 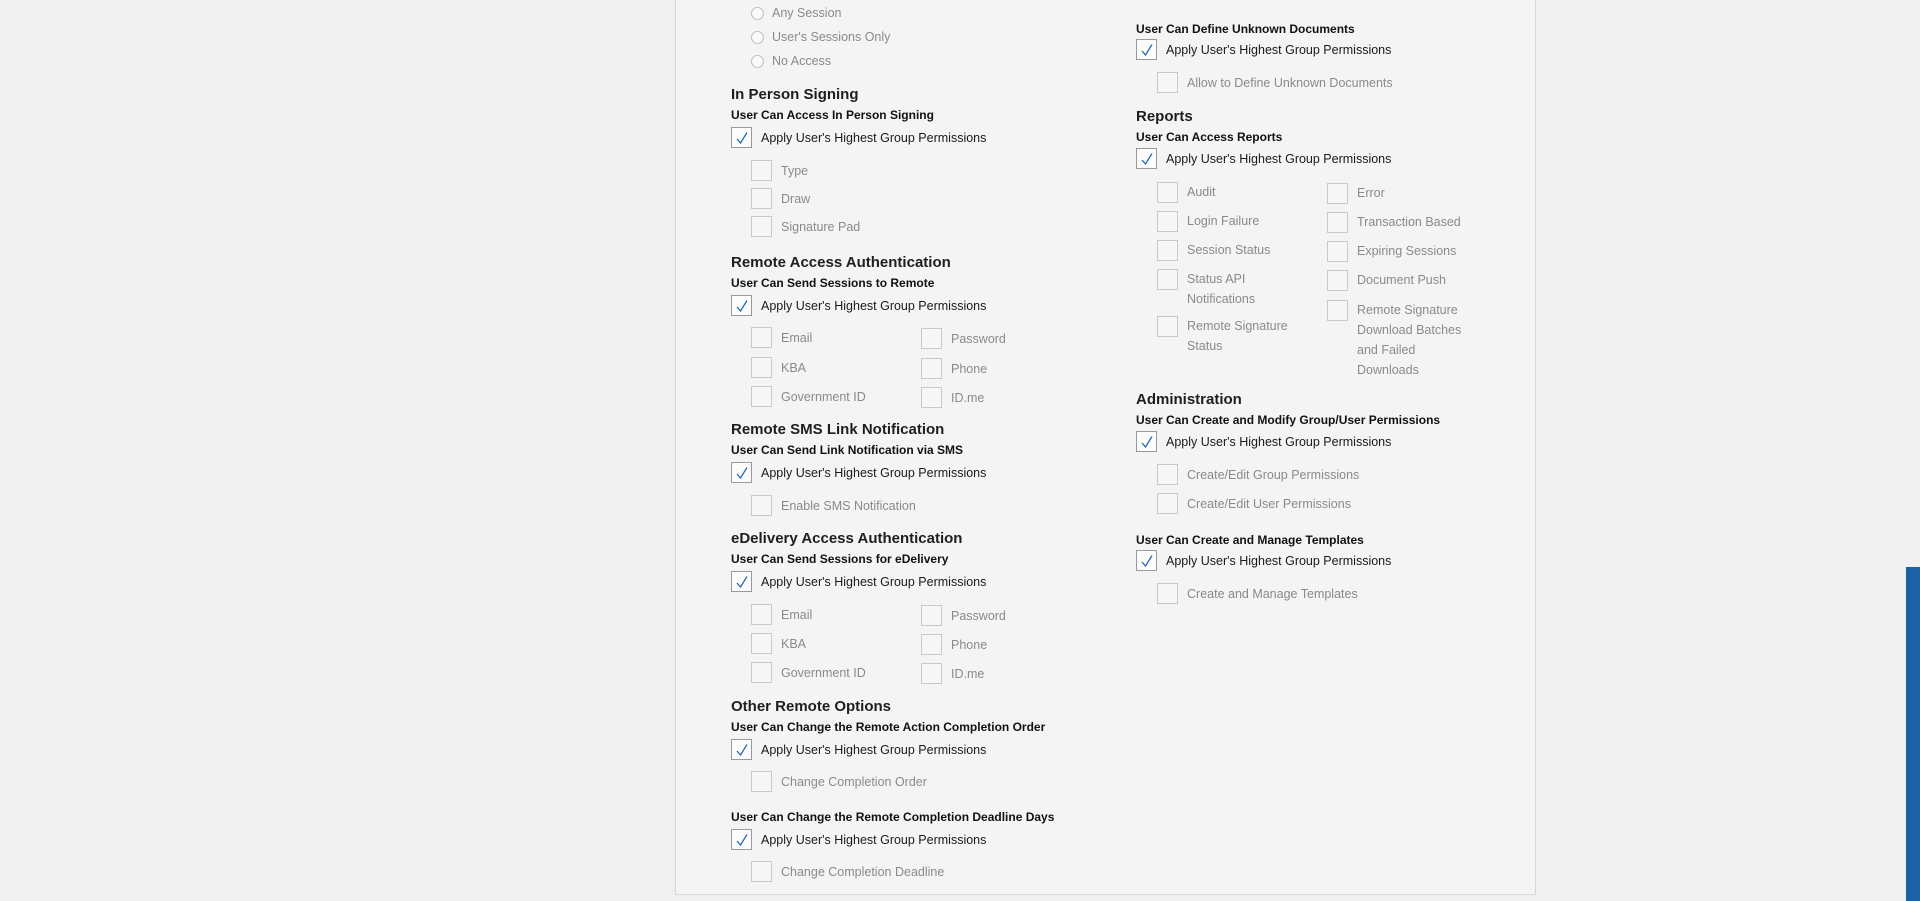 I want to click on checkbox-label: Signature Pad, so click(x=821, y=226).